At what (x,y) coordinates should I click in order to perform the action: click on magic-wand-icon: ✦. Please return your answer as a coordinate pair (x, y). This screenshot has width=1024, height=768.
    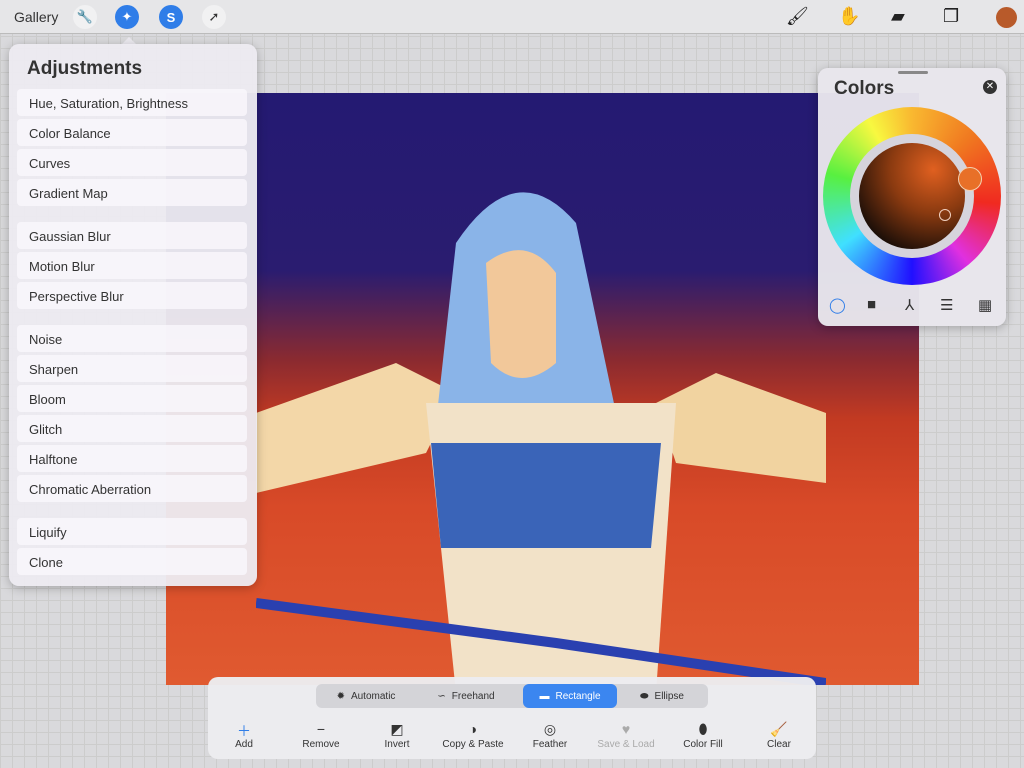
    Looking at the image, I should click on (127, 17).